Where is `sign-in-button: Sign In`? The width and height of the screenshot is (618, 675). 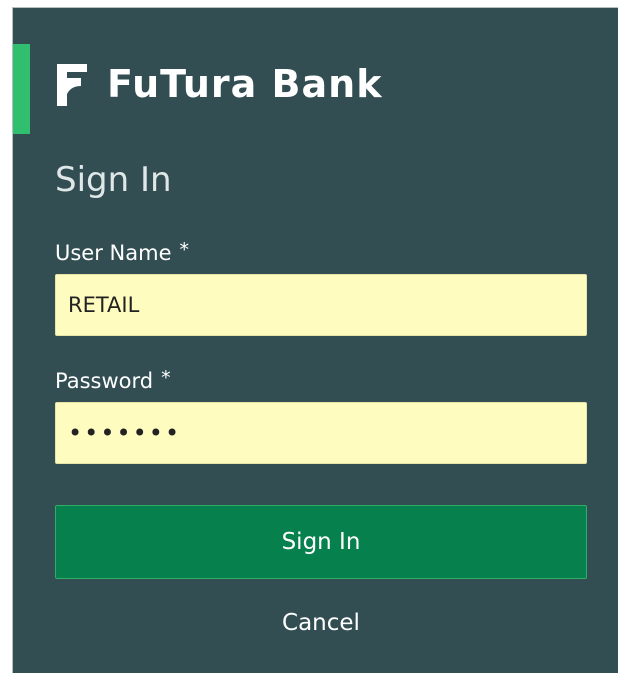
sign-in-button: Sign In is located at coordinates (321, 542).